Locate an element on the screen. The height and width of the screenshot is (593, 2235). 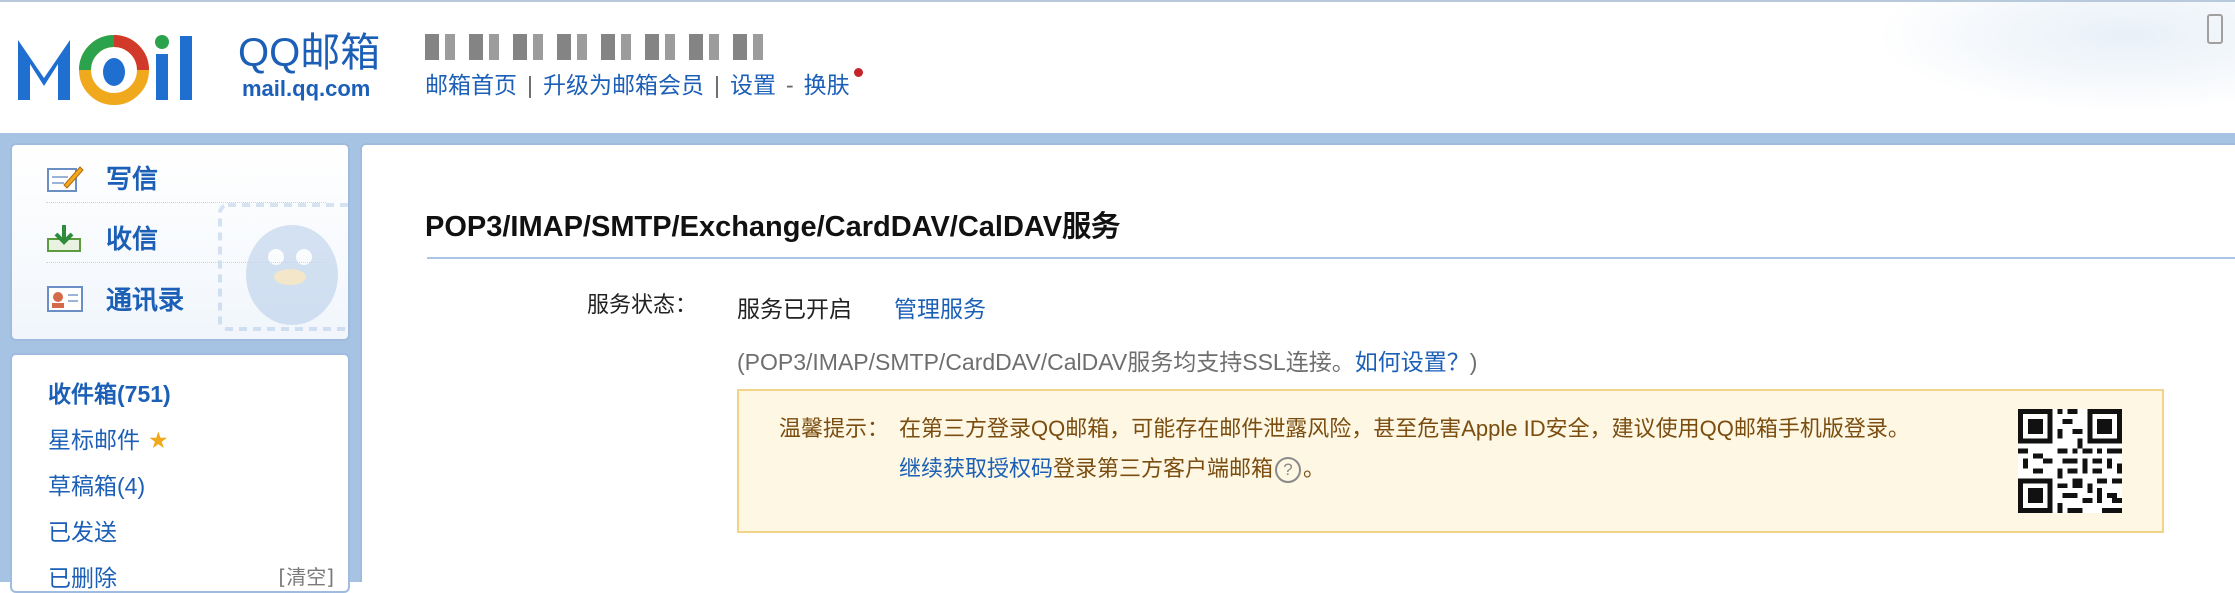
compose-button: 写信 is located at coordinates (186, 178).